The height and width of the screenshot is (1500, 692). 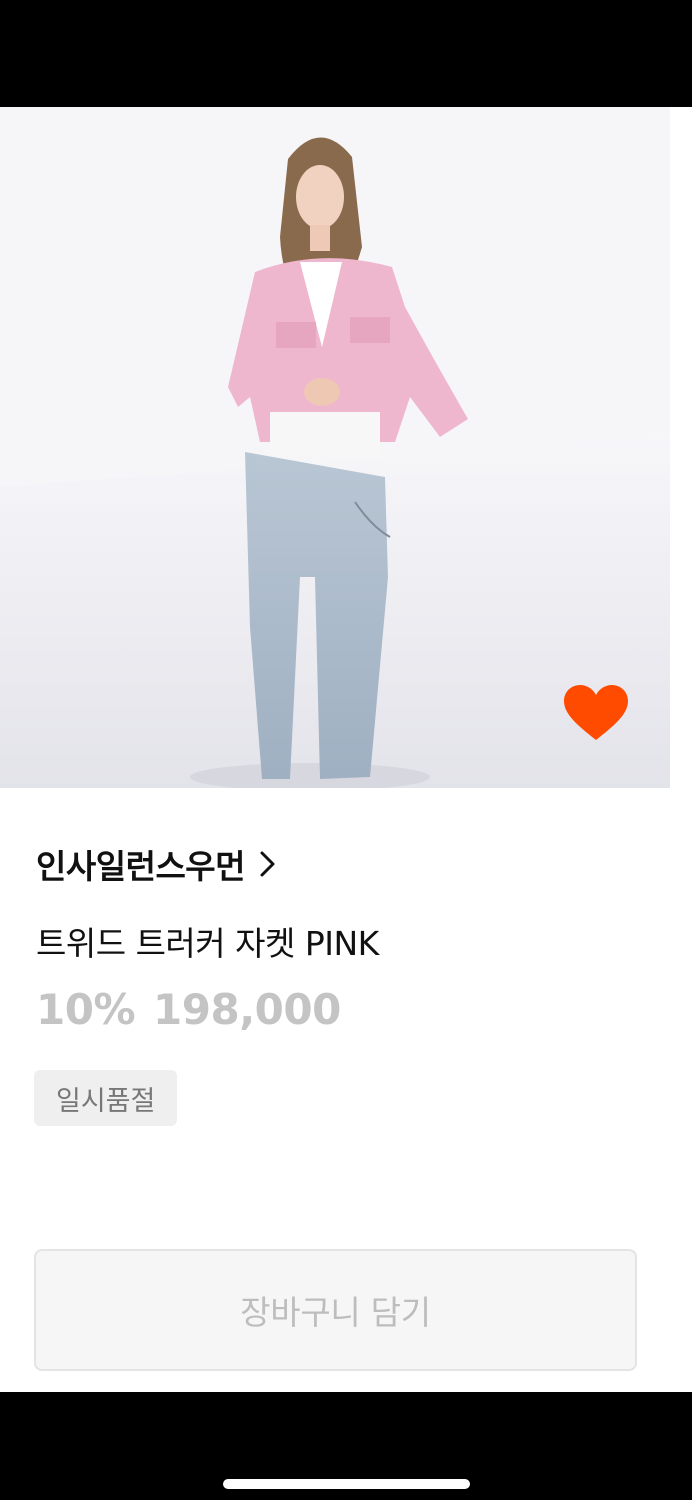 What do you see at coordinates (335, 1310) in the screenshot?
I see `add-to-cart-button: 장바구니 담기` at bounding box center [335, 1310].